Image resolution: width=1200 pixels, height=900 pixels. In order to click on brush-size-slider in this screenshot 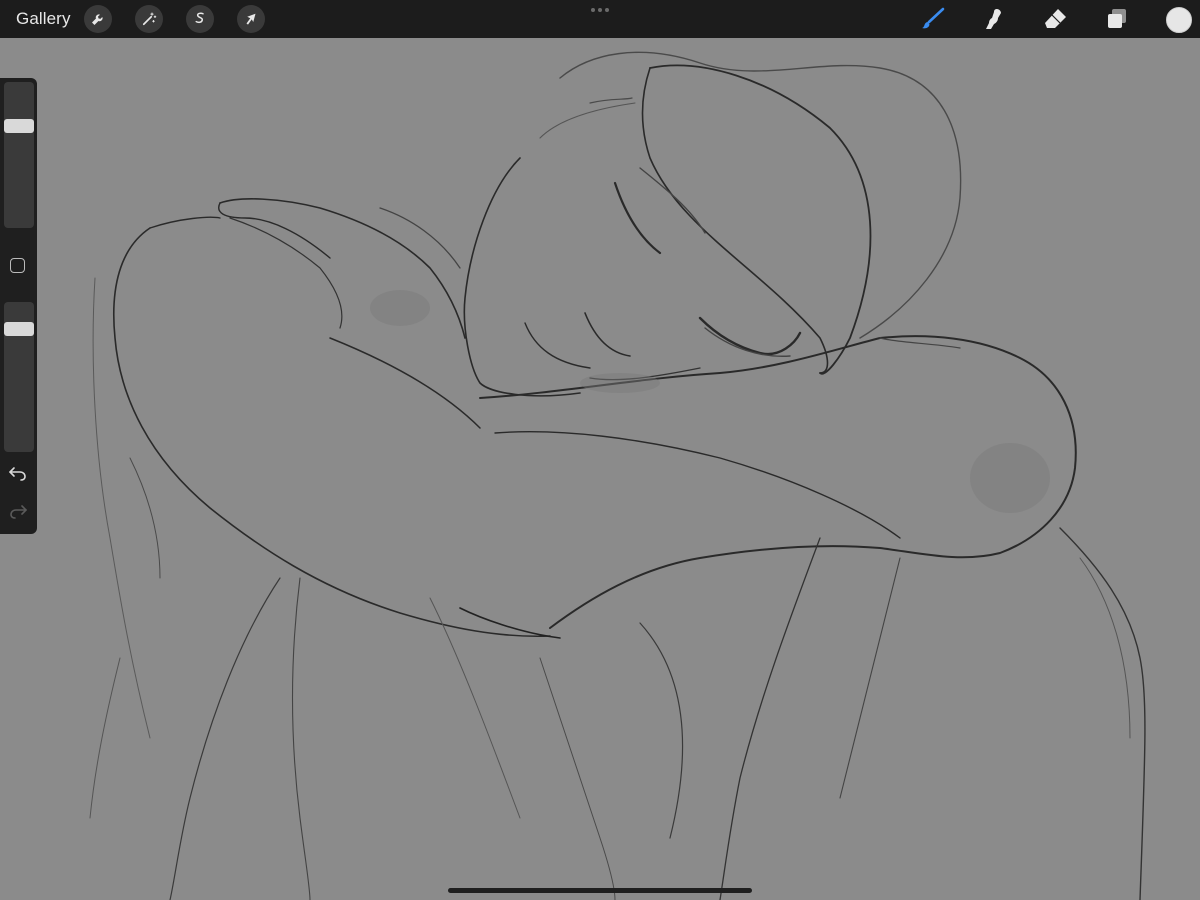, I will do `click(19, 155)`.